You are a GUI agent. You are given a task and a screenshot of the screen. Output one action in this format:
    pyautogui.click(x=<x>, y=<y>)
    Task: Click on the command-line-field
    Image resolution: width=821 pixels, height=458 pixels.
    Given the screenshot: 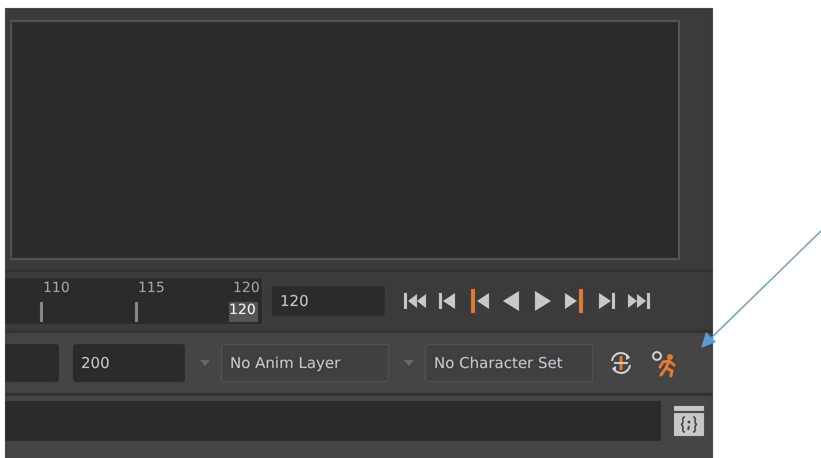 What is the action you would take?
    pyautogui.click(x=333, y=421)
    